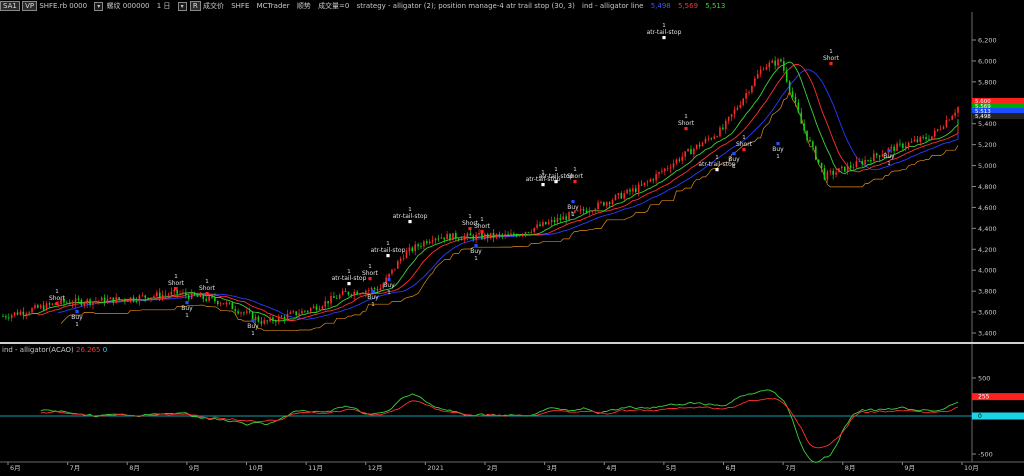 The width and height of the screenshot is (1024, 476). Describe the element at coordinates (486, 426) in the screenshot. I see `sub-indicator-lines` at that location.